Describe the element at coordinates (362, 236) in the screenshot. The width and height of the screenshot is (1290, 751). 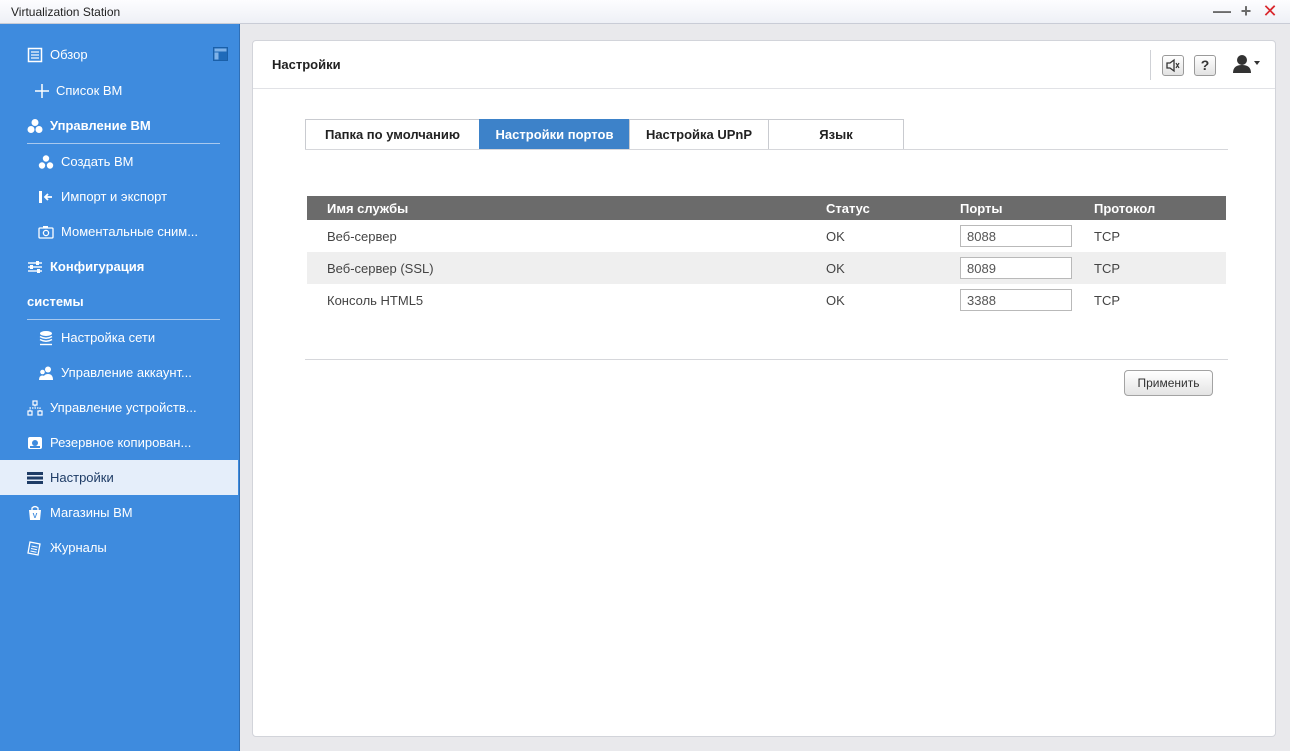
I see `service-name: Веб-сервер` at that location.